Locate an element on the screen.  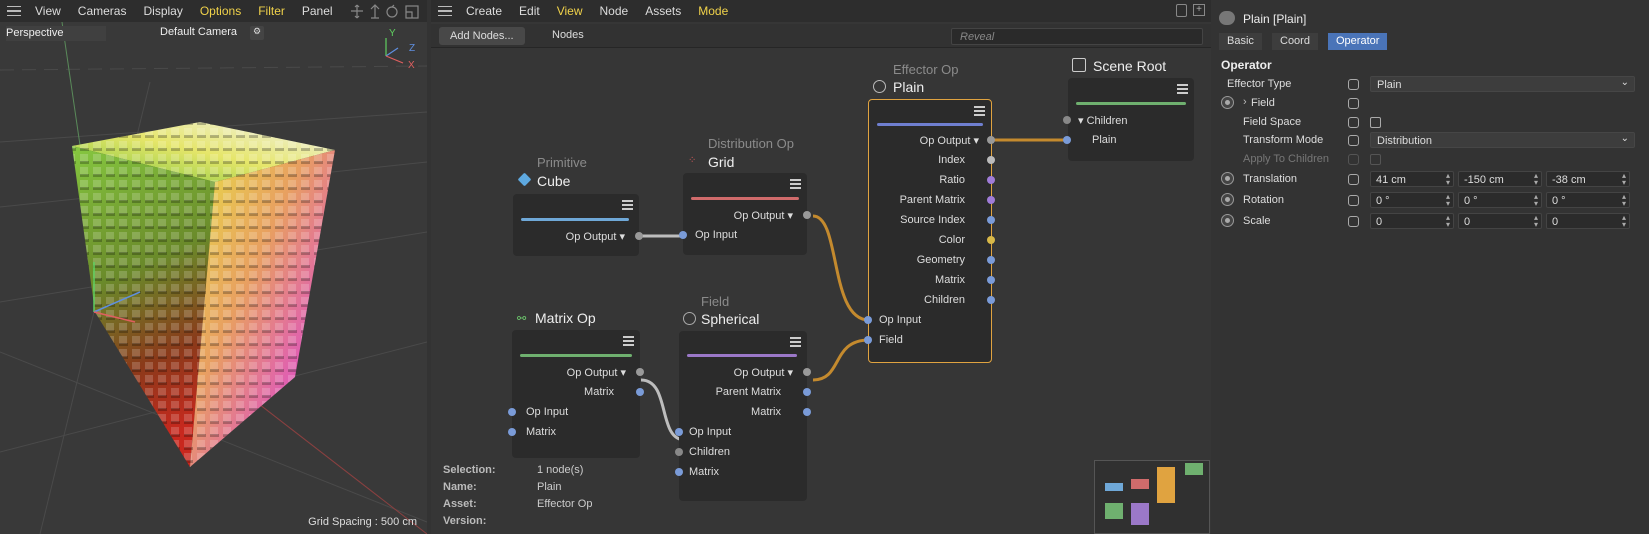
grid-node: Op Output ▾ Op Input is located at coordinates (745, 214).